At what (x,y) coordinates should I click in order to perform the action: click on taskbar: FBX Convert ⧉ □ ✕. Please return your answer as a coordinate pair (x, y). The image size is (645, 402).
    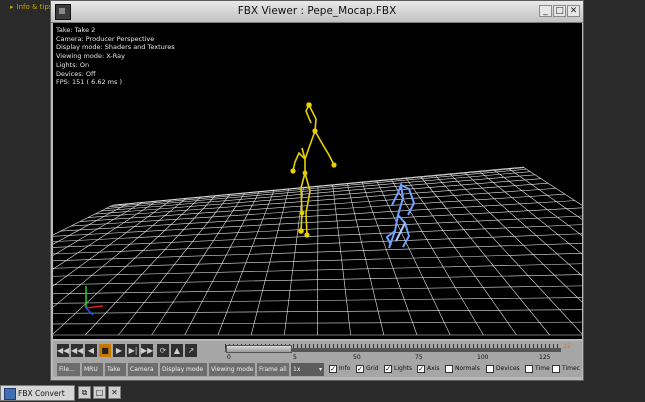
    Looking at the image, I should click on (322, 393).